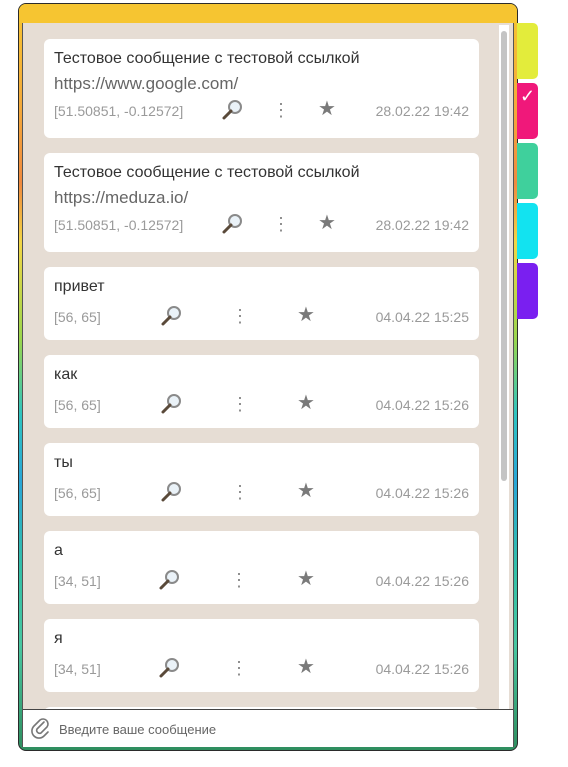  I want to click on color-tab-yellow, so click(527, 51).